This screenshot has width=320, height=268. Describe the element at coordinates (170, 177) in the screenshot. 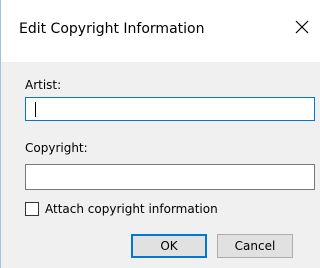

I see `copyright-field` at that location.